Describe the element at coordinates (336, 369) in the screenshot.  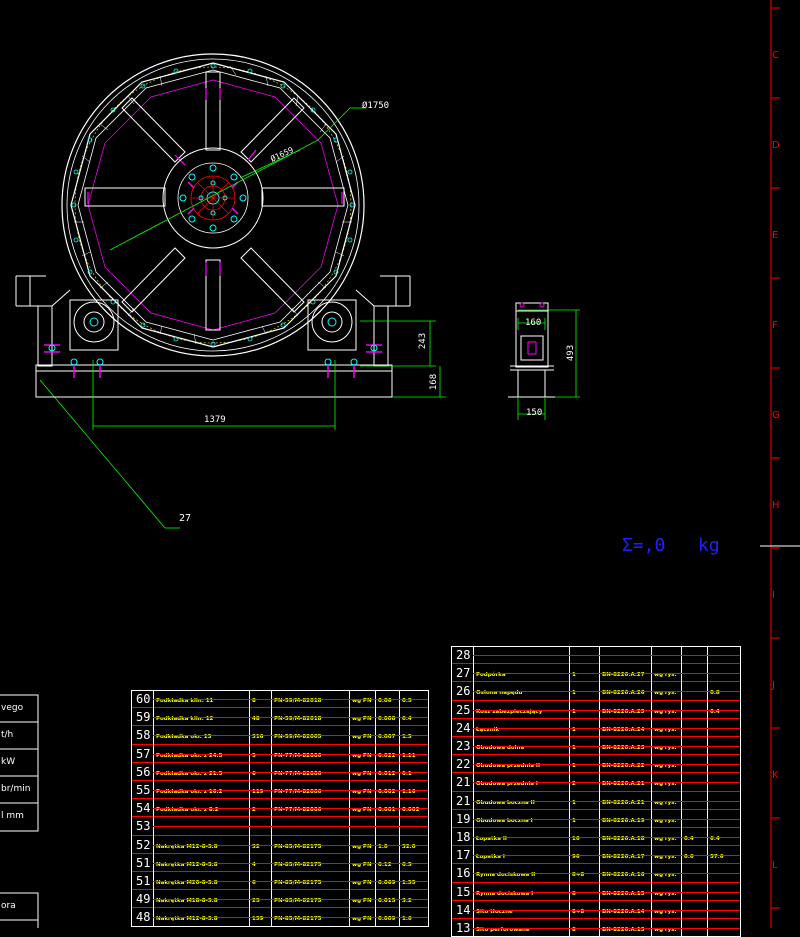
I see `dimension-lines` at that location.